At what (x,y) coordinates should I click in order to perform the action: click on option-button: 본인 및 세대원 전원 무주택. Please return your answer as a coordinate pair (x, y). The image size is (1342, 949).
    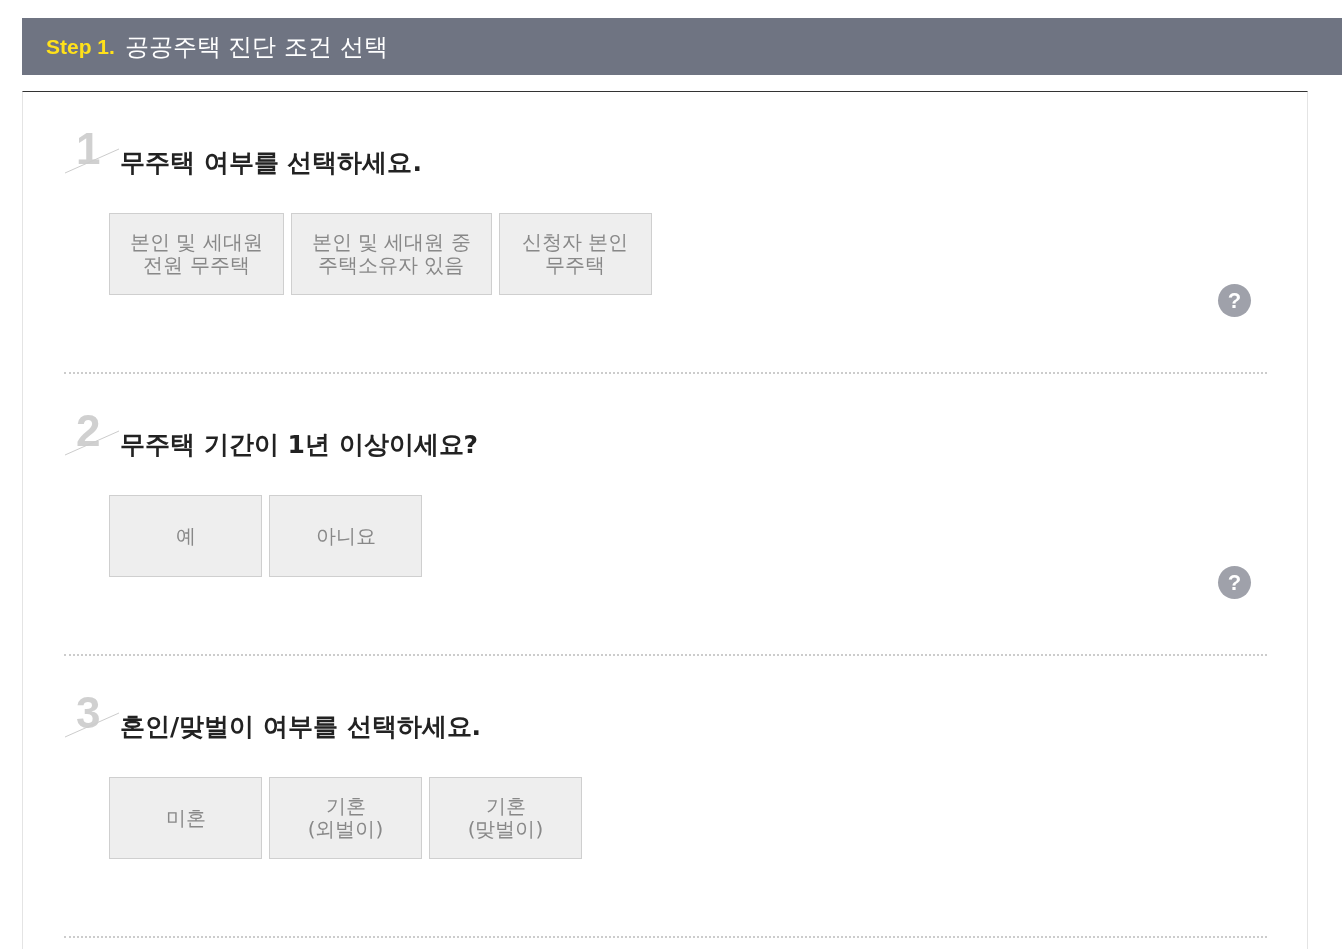
    Looking at the image, I should click on (196, 254).